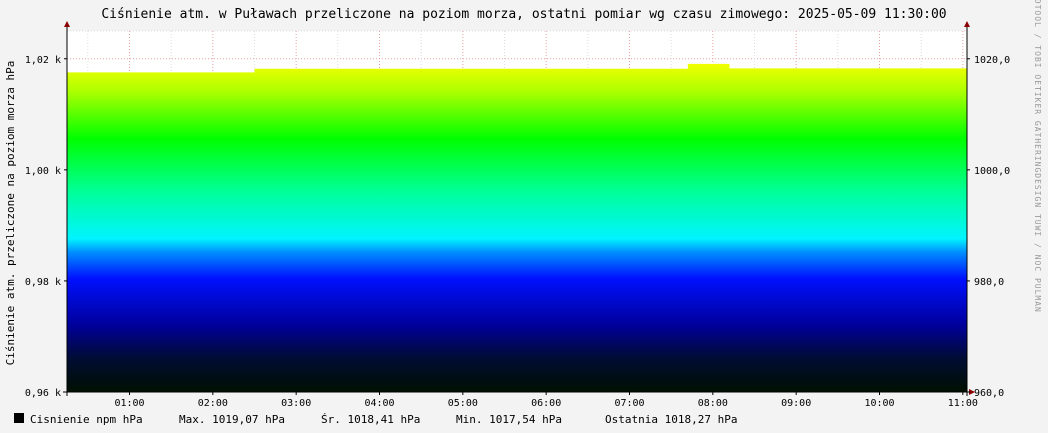 The width and height of the screenshot is (1048, 433). Describe the element at coordinates (43, 171) in the screenshot. I see `y-tick-label-left: 1,00 k` at that location.